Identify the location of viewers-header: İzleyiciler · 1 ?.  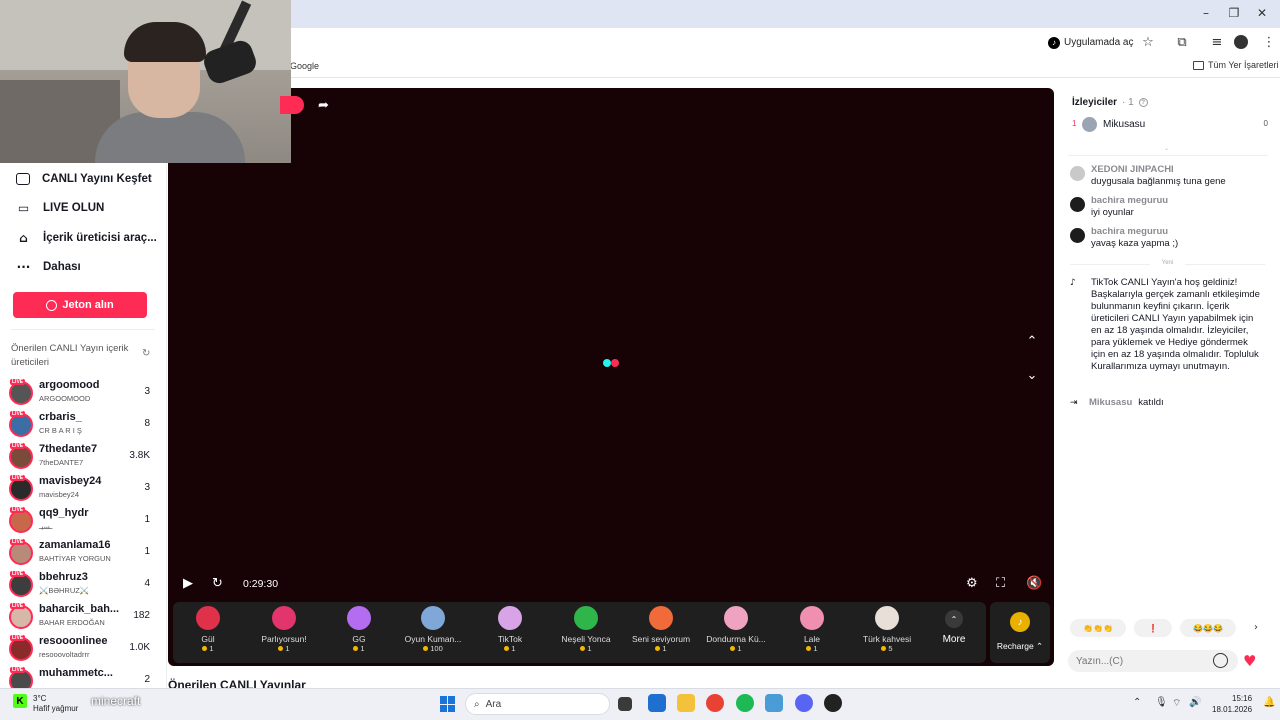
(1110, 102).